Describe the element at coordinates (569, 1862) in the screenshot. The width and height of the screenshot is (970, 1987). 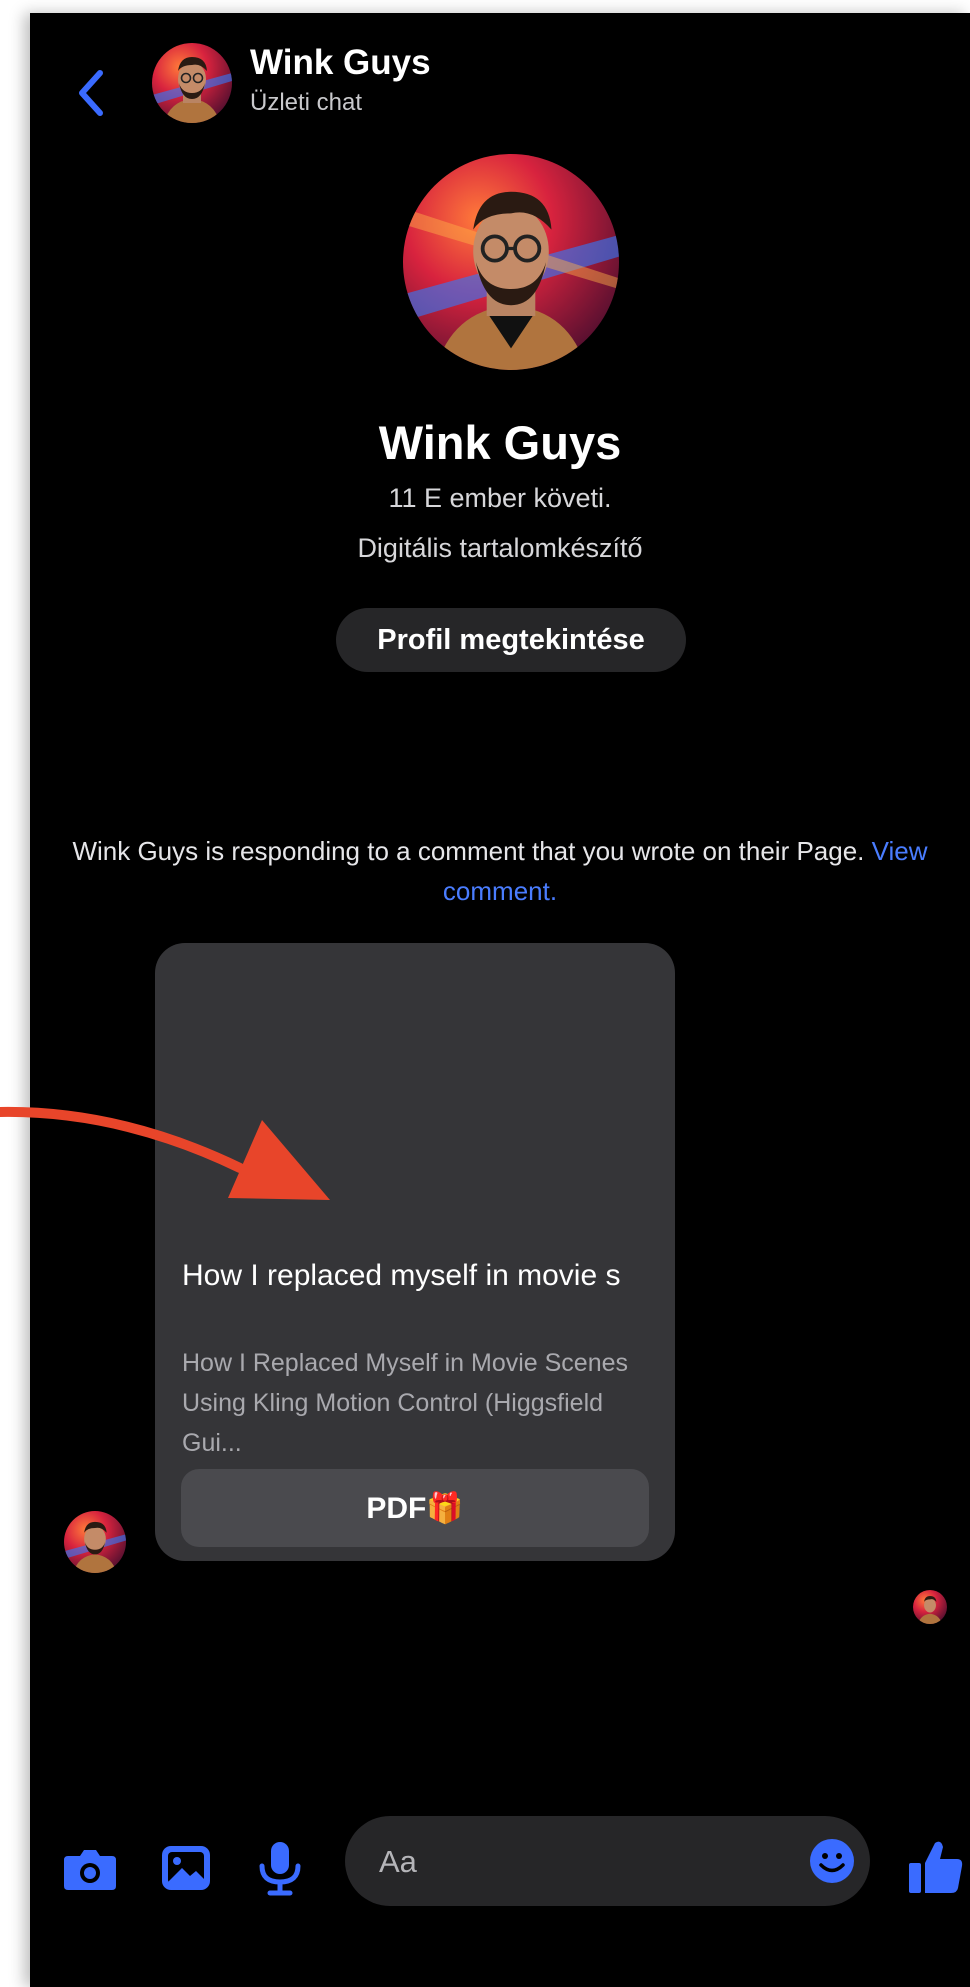
I see `message-input` at that location.